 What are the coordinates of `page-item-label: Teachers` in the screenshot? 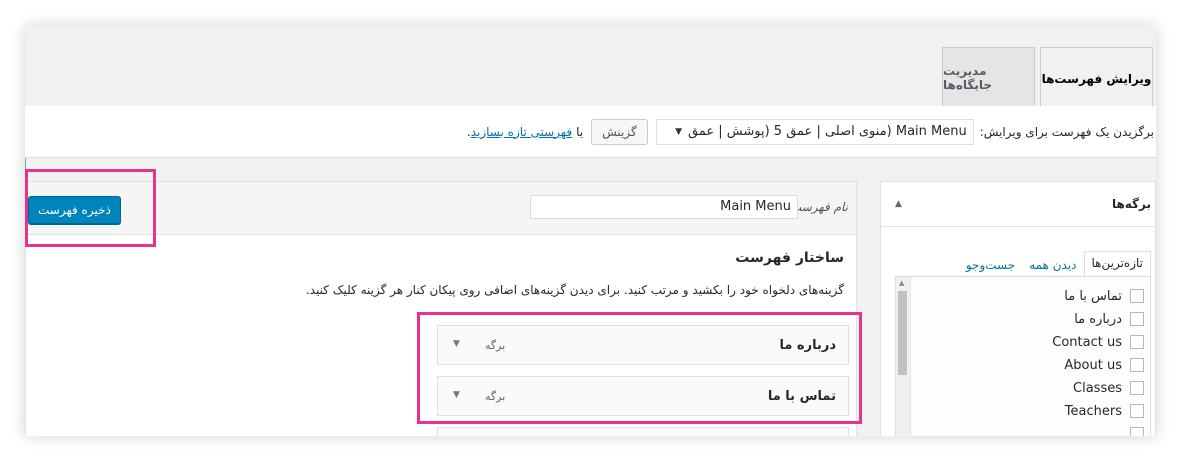 It's located at (1093, 411).